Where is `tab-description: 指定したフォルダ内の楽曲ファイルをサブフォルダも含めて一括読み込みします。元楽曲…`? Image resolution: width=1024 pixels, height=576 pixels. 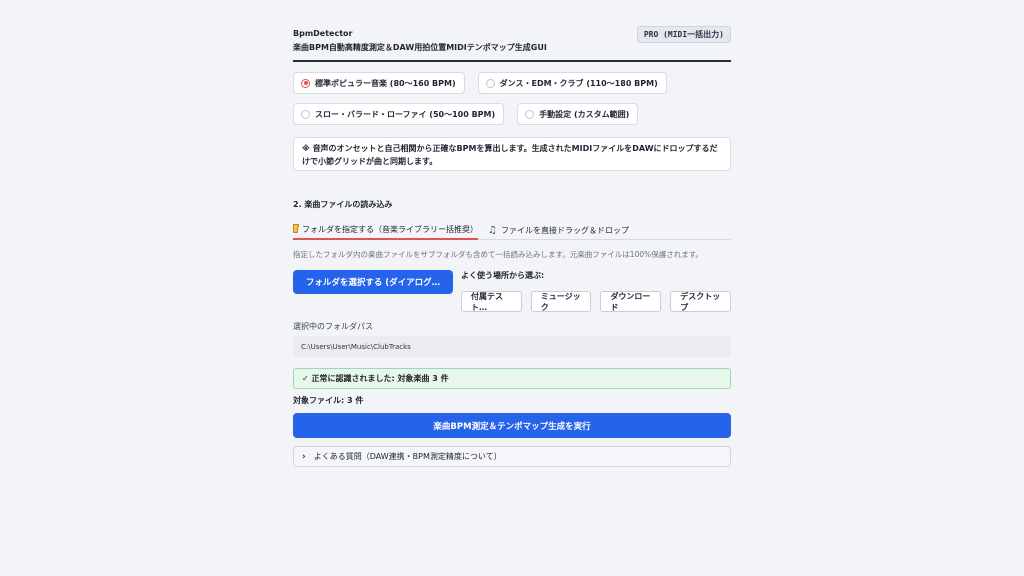
tab-description: 指定したフォルダ内の楽曲ファイルをサブフォルダも含めて一括読み込みします。元楽曲… is located at coordinates (498, 254).